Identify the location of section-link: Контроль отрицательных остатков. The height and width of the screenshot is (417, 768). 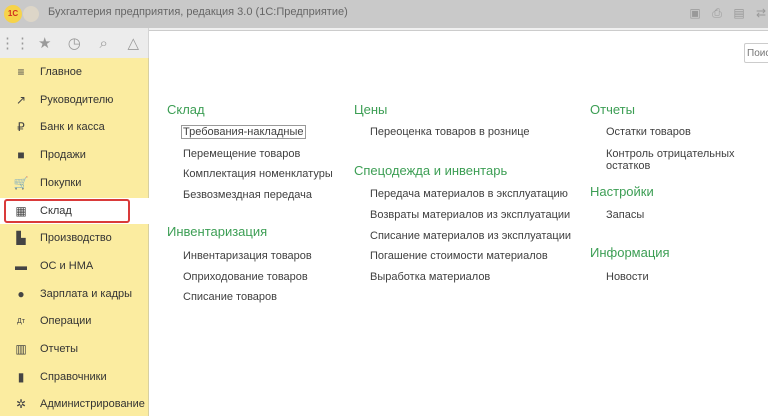
(687, 160).